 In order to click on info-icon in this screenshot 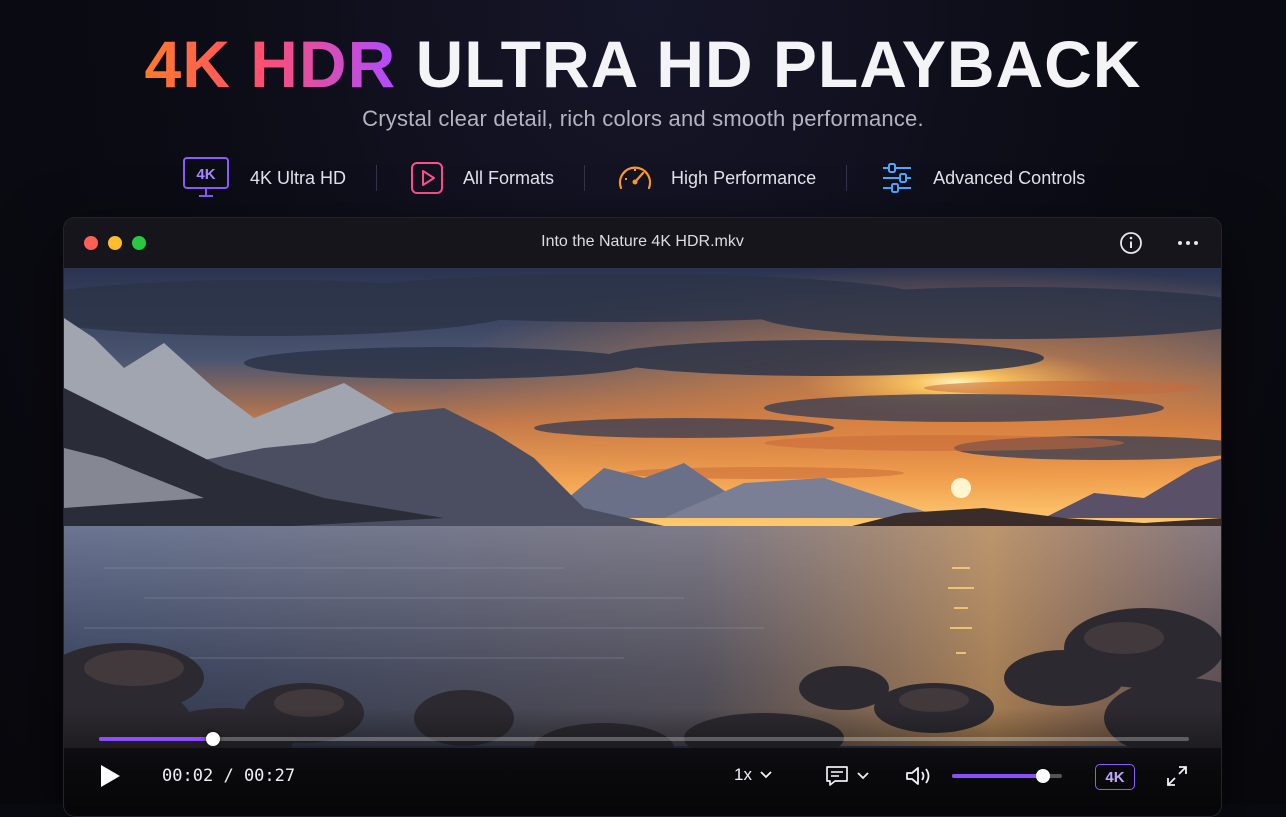, I will do `click(1131, 243)`.